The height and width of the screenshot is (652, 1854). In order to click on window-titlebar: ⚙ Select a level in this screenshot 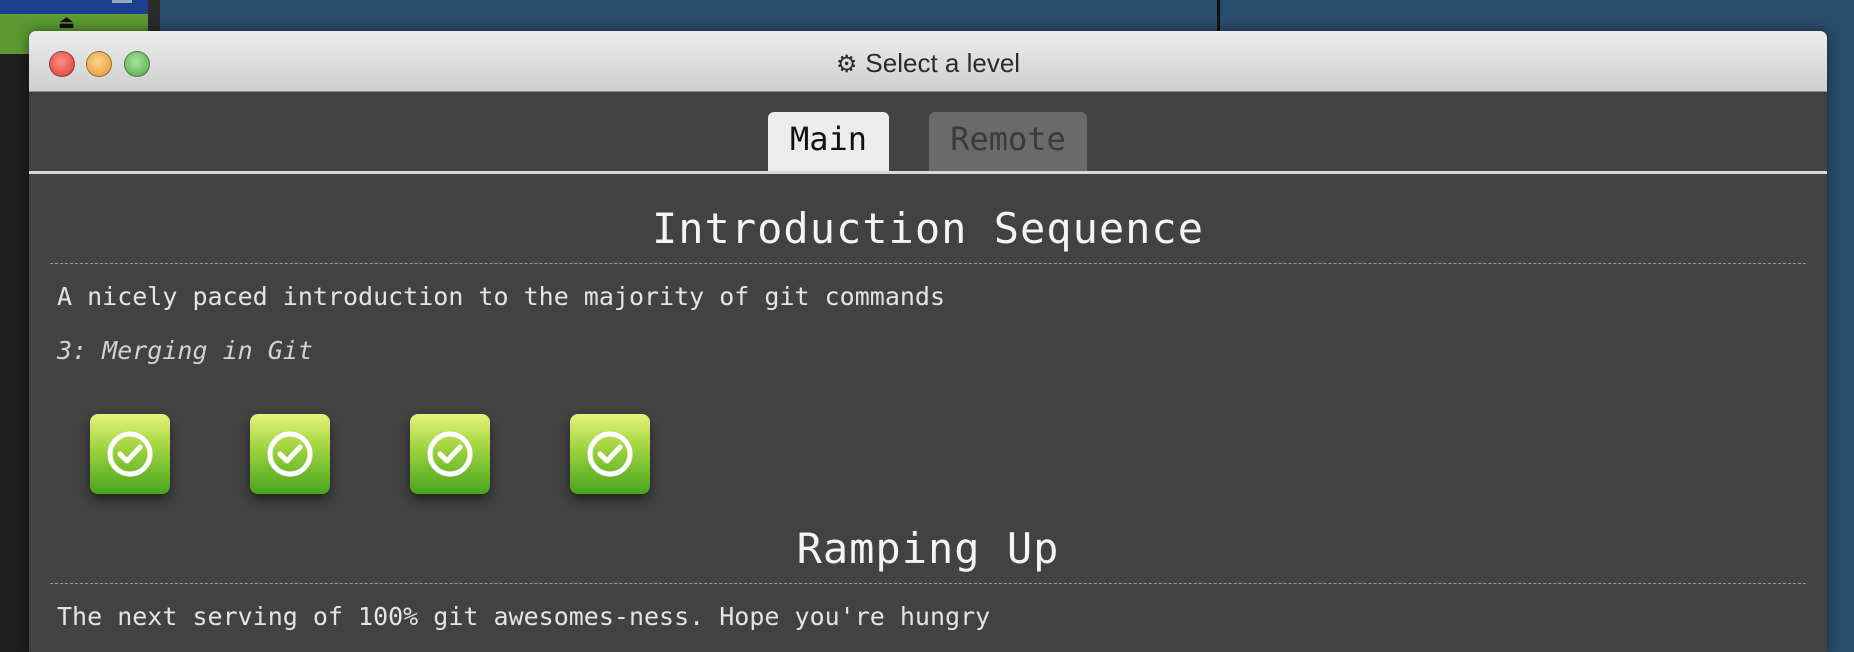, I will do `click(928, 61)`.